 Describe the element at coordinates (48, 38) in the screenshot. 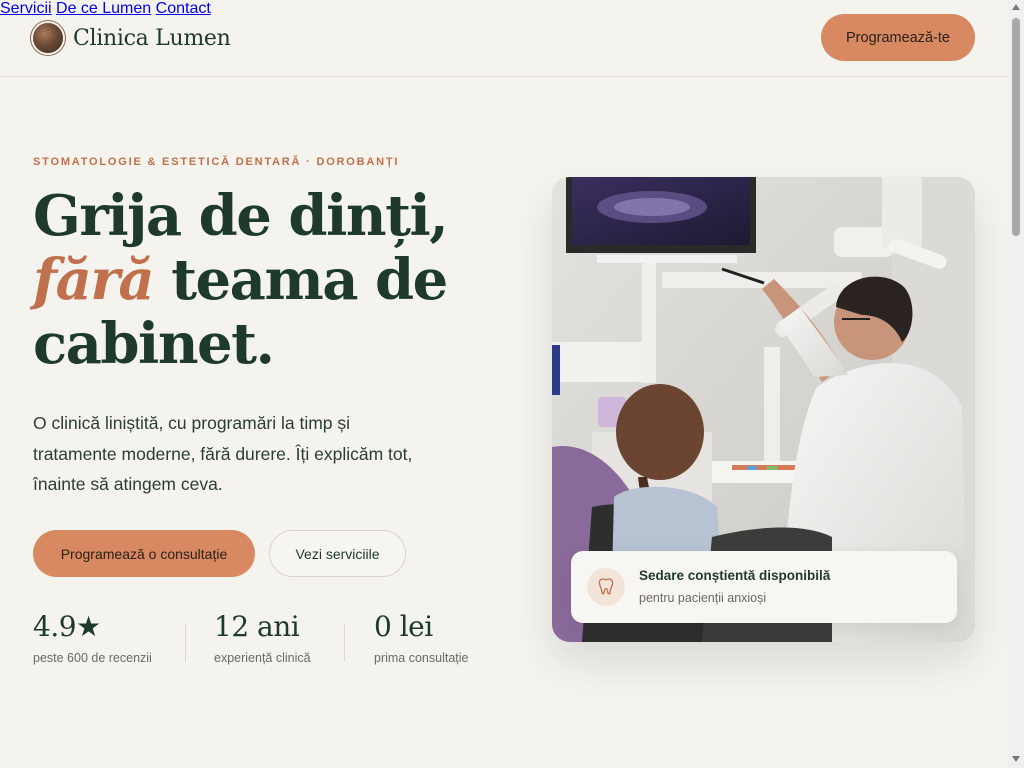

I see `logo-mark-icon` at that location.